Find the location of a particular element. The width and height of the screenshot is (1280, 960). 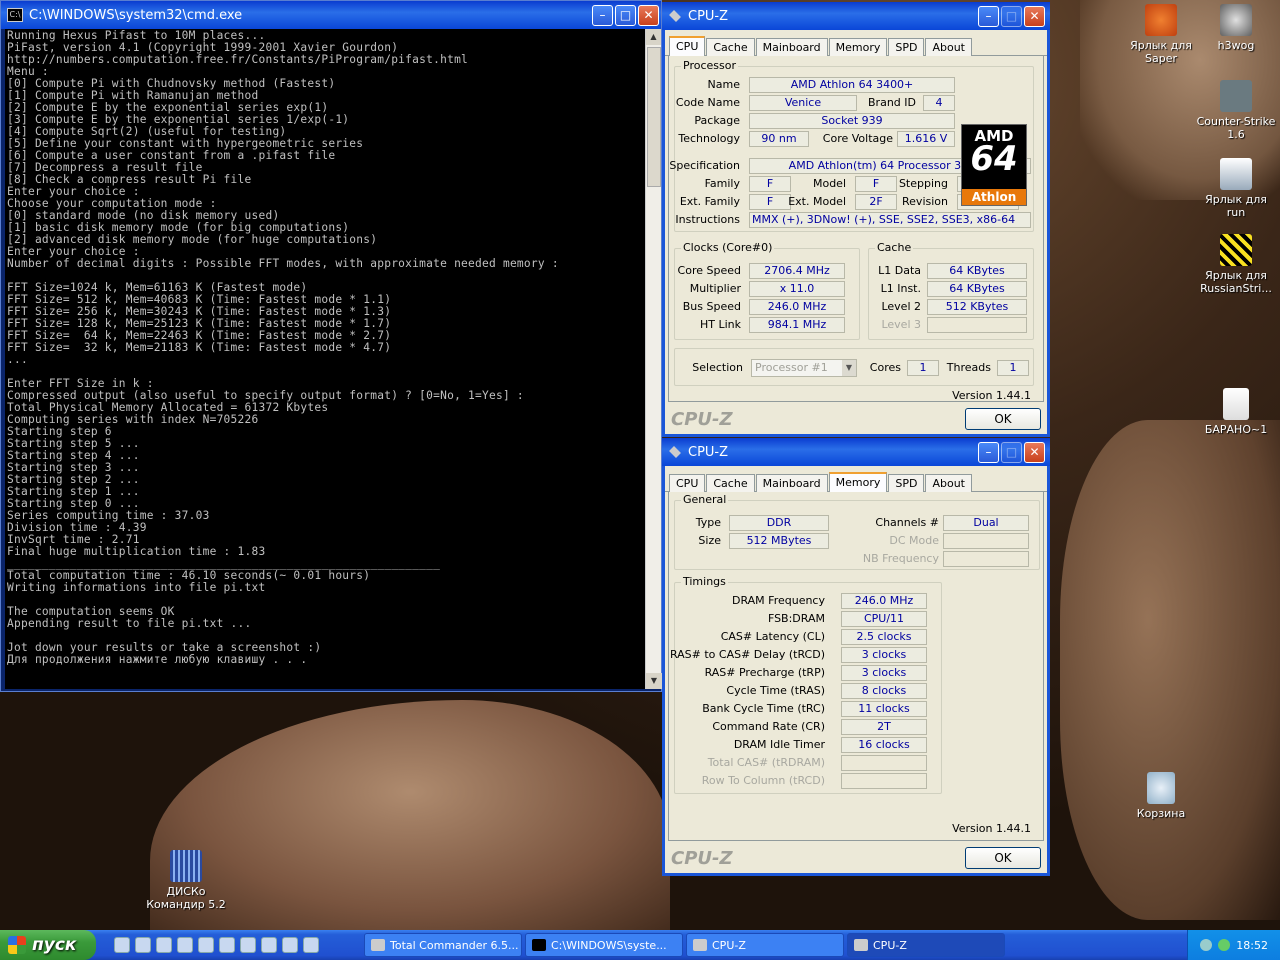

chevron-down-icon: ▼ is located at coordinates (849, 368).